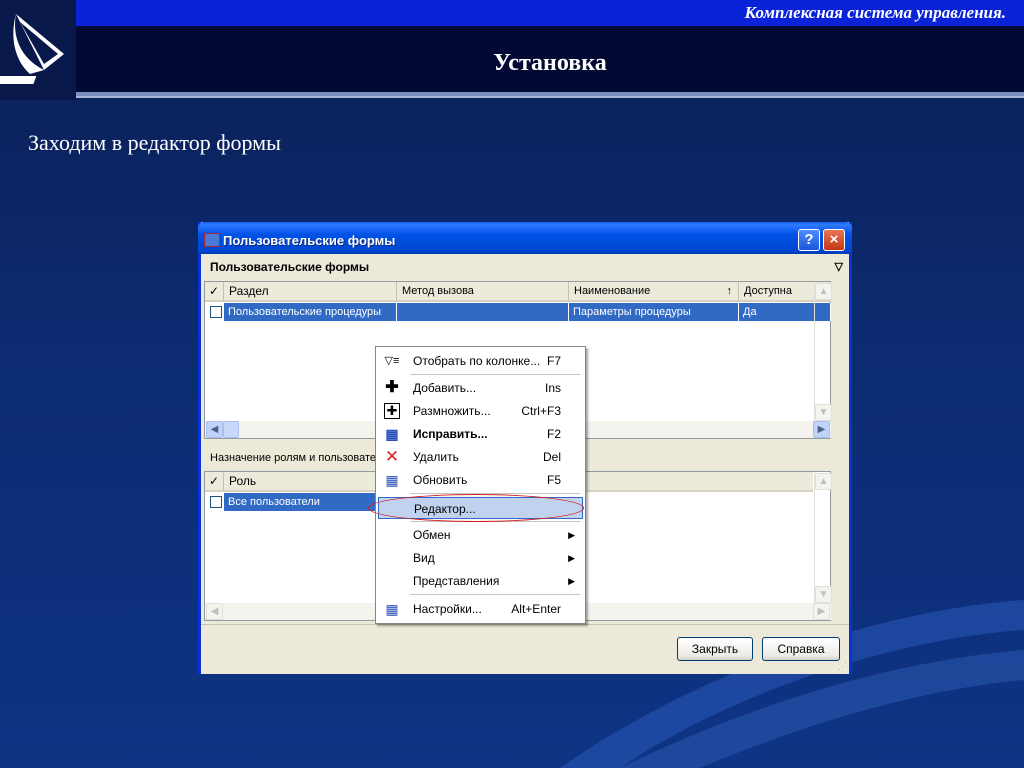 The width and height of the screenshot is (1024, 768). What do you see at coordinates (875, 12) in the screenshot?
I see `brand-text: Комплексная система управления.` at bounding box center [875, 12].